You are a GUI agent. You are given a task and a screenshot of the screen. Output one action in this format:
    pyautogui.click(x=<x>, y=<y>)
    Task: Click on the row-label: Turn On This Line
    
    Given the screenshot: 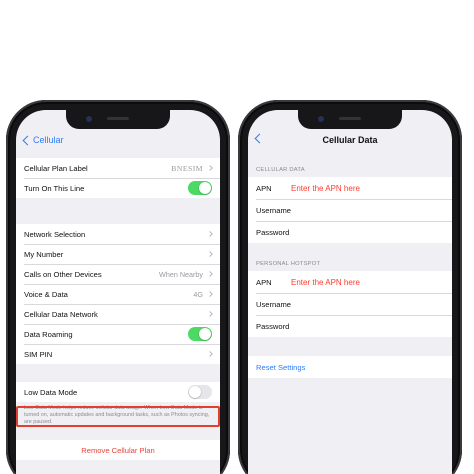 What is the action you would take?
    pyautogui.click(x=54, y=188)
    